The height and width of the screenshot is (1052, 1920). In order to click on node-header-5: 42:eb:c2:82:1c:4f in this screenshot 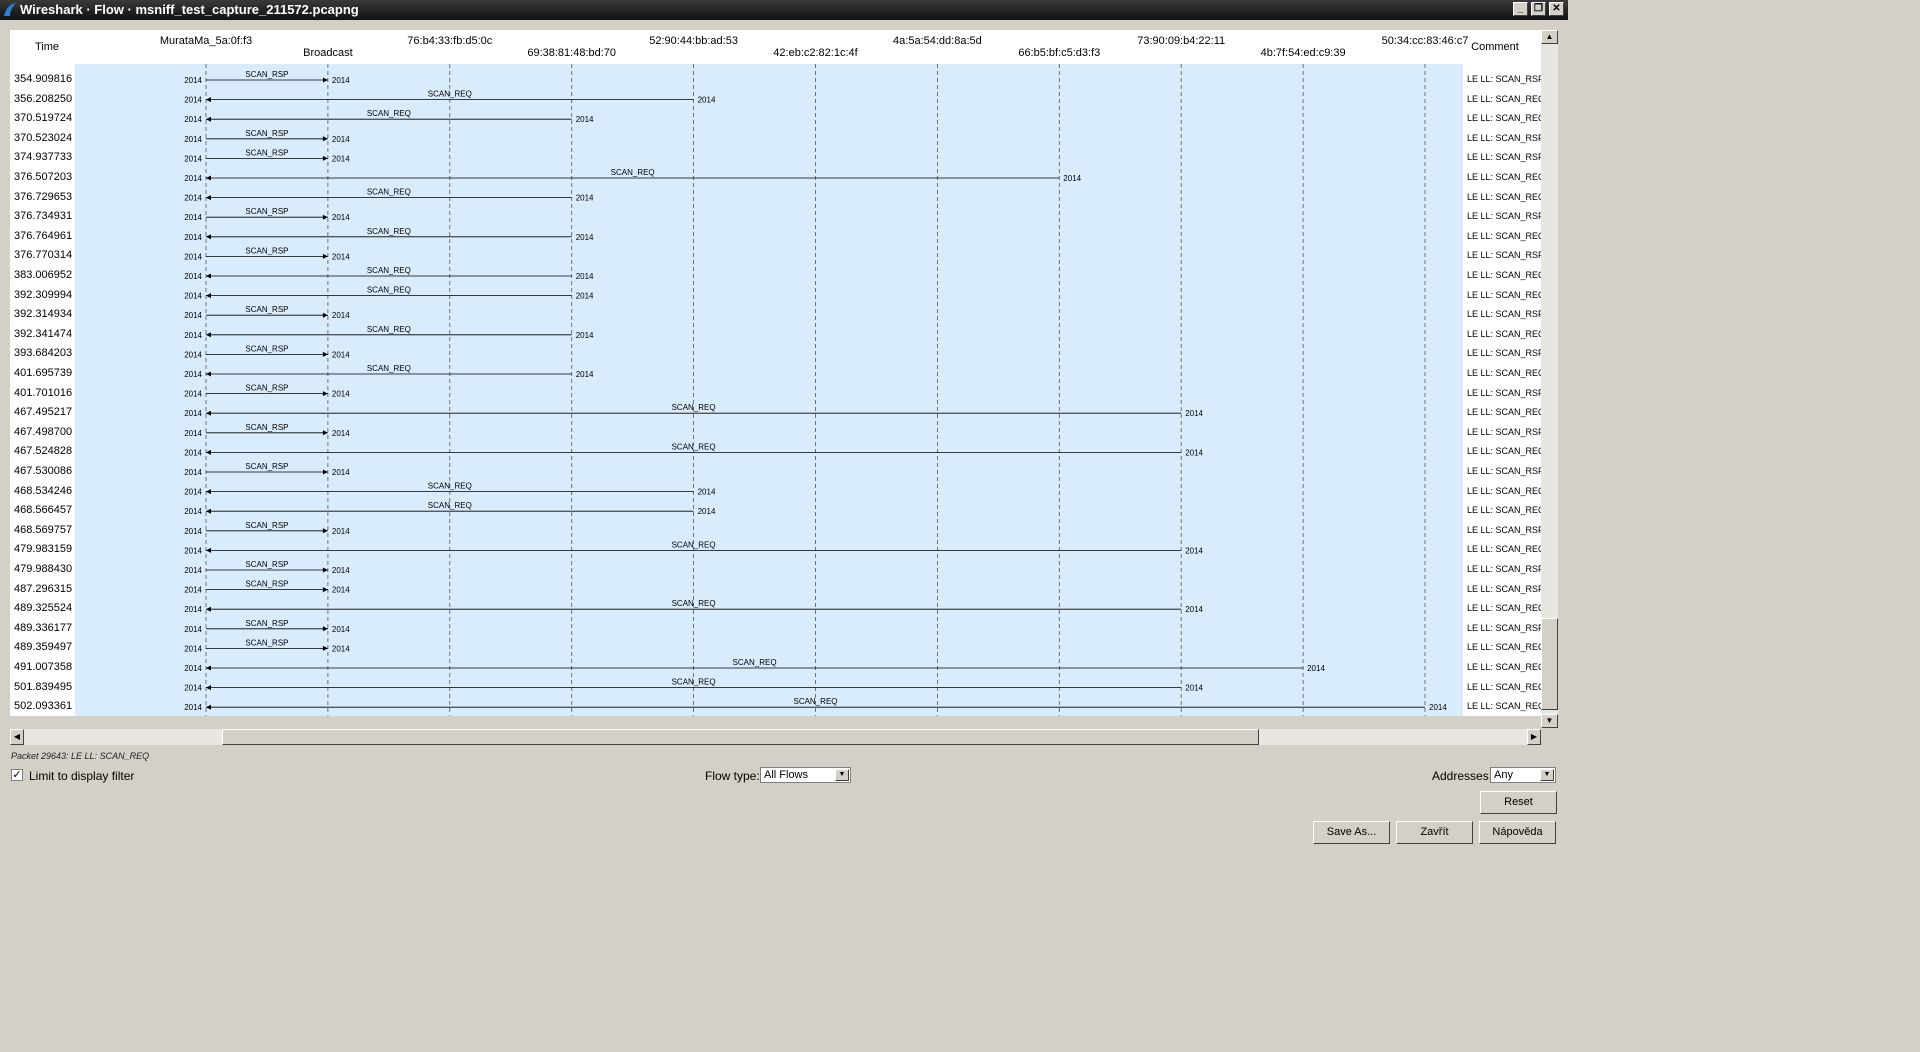, I will do `click(815, 53)`.